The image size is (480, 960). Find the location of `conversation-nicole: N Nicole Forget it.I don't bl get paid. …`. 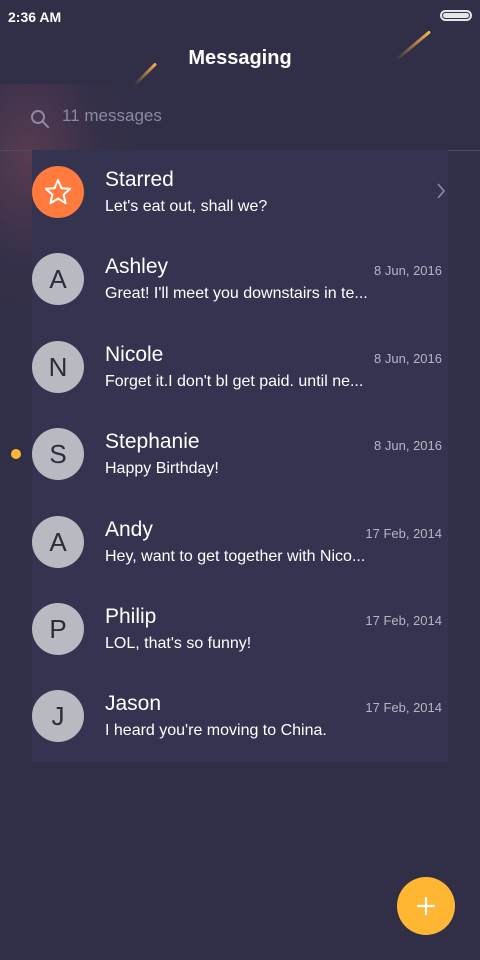

conversation-nicole: N Nicole Forget it.I don't bl get paid. … is located at coordinates (240, 368).